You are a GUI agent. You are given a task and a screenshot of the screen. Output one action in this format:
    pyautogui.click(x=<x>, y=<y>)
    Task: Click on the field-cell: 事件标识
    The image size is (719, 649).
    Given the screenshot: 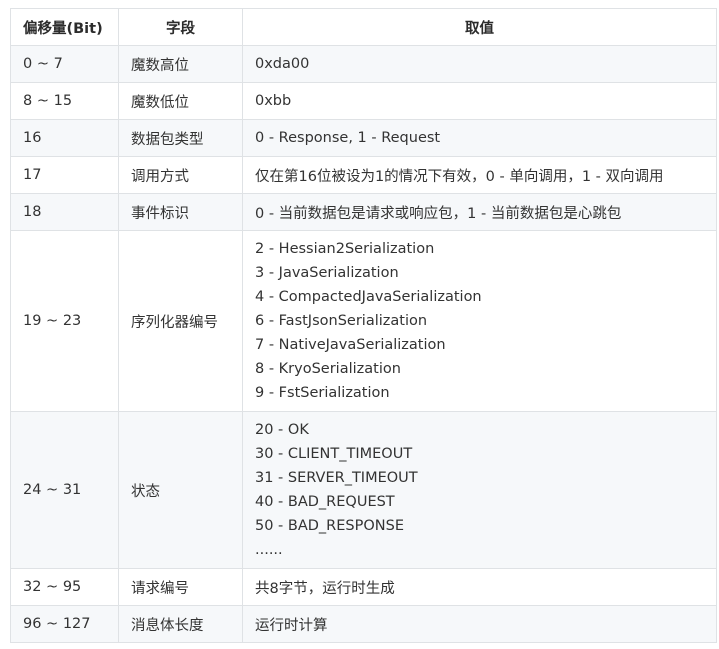 What is the action you would take?
    pyautogui.click(x=180, y=212)
    